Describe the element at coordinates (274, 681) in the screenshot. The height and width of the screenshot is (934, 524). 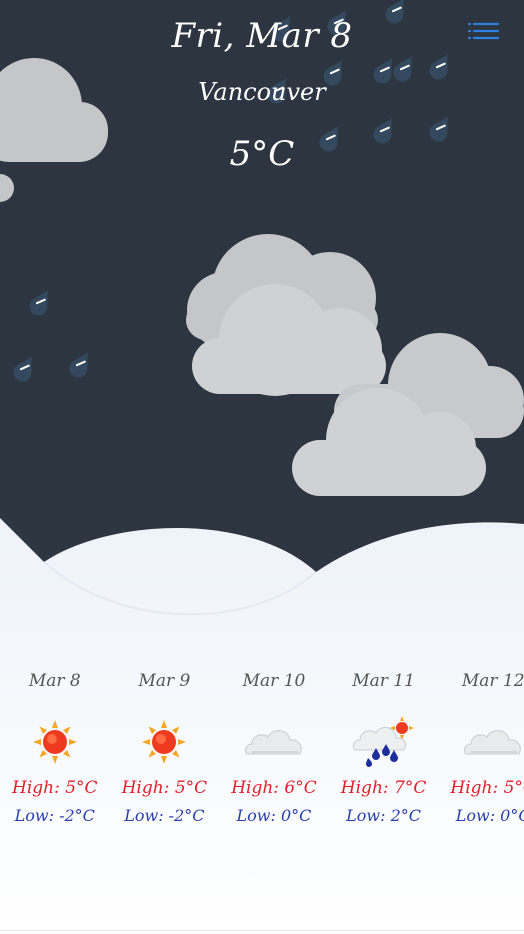
I see `forecast-date: Mar 10` at that location.